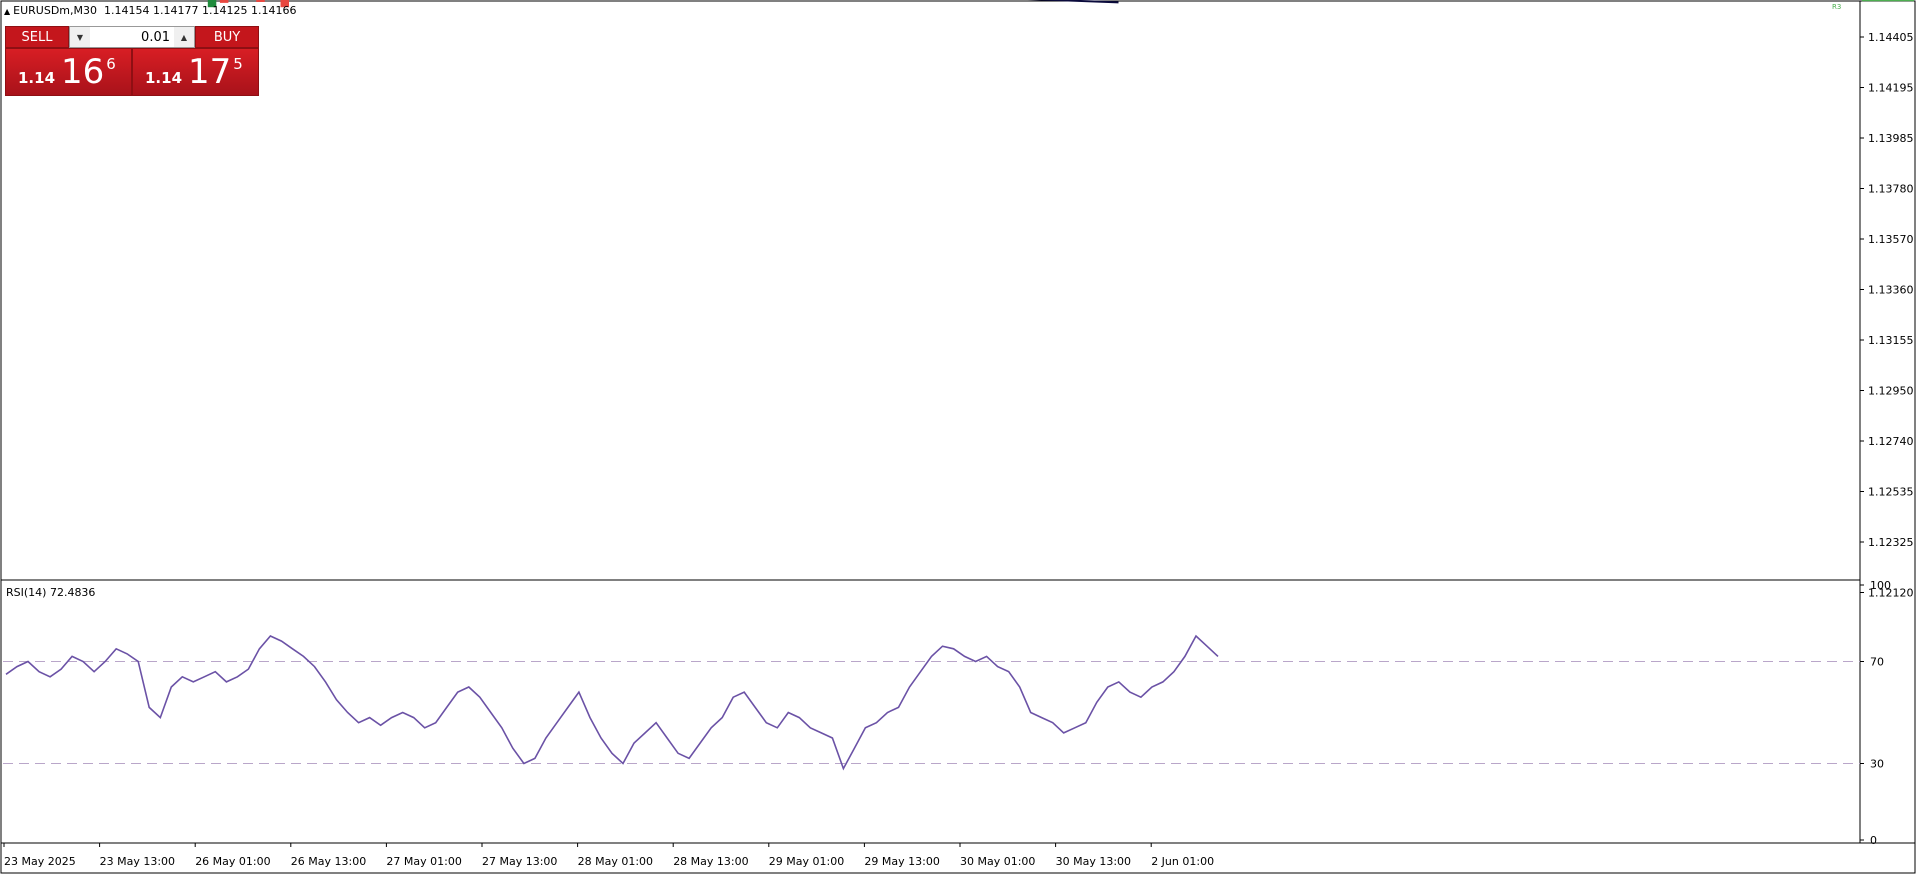  Describe the element at coordinates (1093, 861) in the screenshot. I see `time-tick-label: 30 May 13:00` at that location.